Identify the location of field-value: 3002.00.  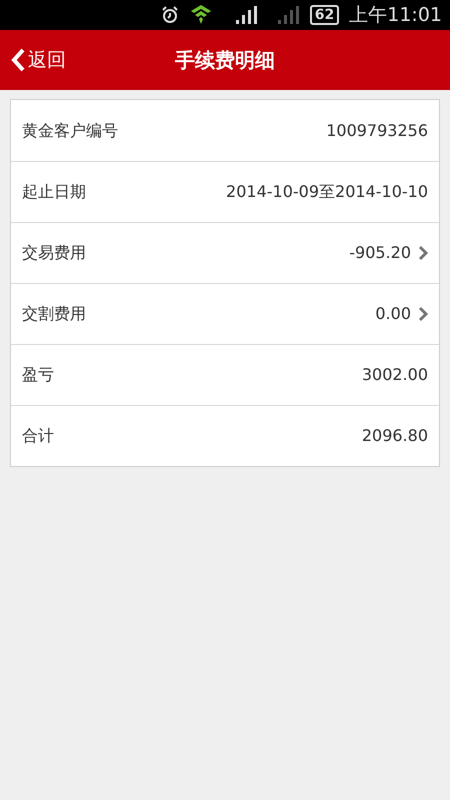
(395, 375).